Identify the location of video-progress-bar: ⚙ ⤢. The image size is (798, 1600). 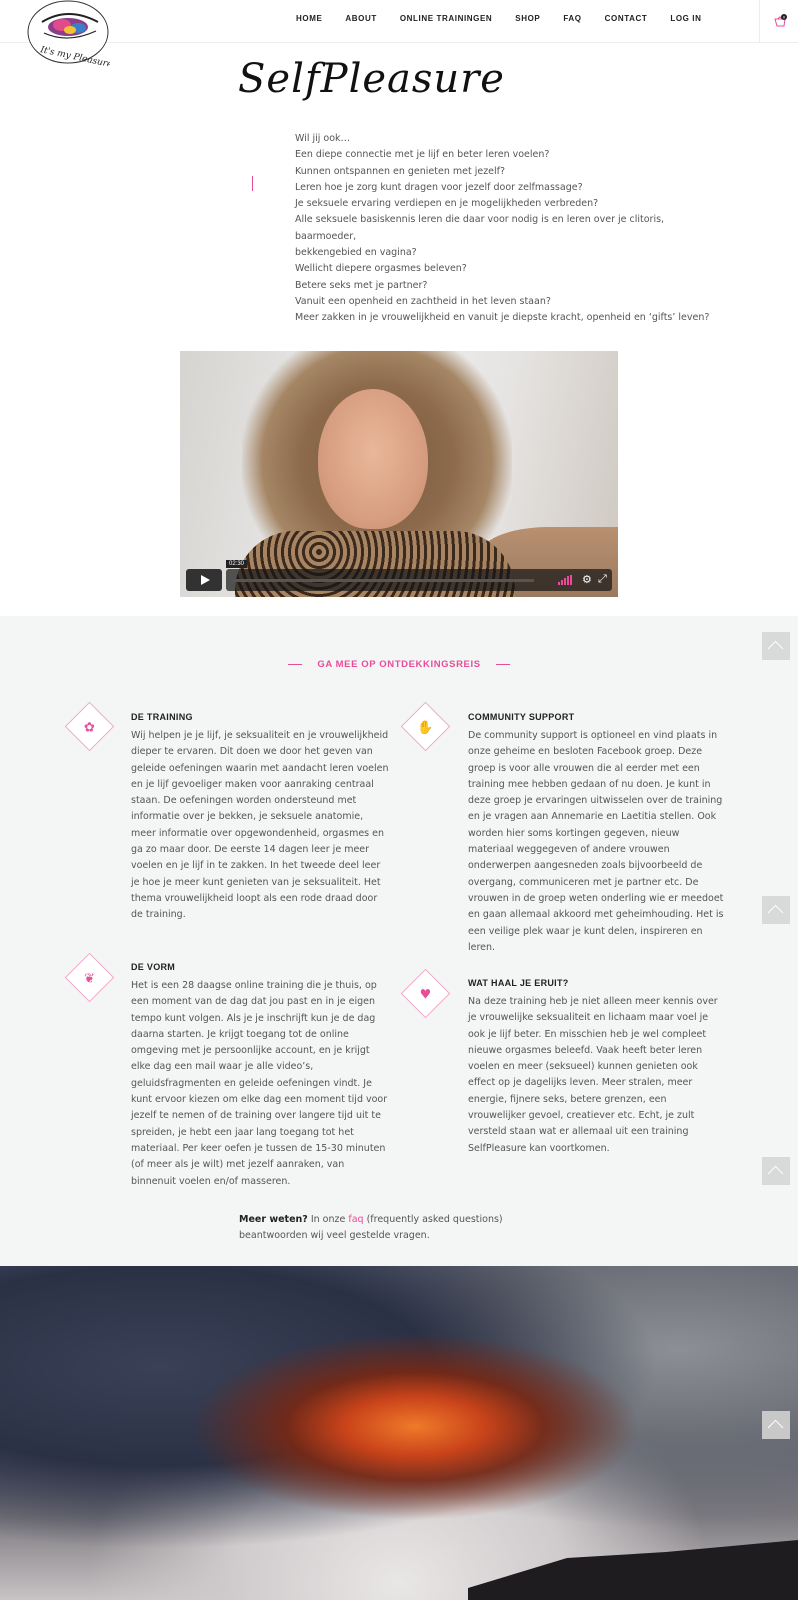
(419, 580).